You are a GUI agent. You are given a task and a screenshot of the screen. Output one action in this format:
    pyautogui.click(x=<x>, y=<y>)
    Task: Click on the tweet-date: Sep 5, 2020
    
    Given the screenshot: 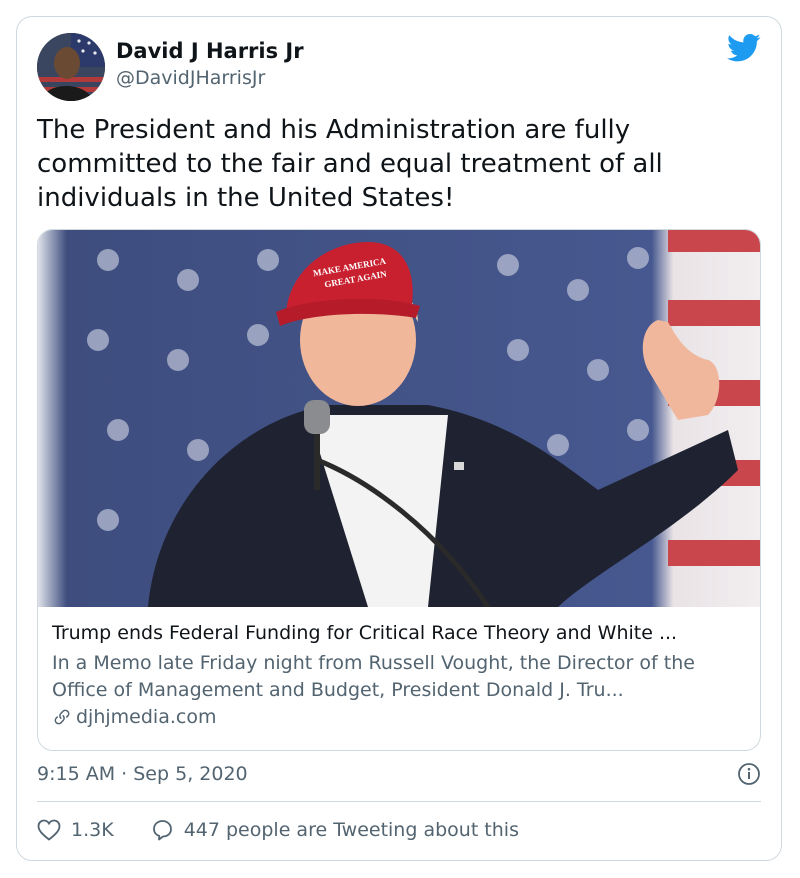 What is the action you would take?
    pyautogui.click(x=190, y=774)
    